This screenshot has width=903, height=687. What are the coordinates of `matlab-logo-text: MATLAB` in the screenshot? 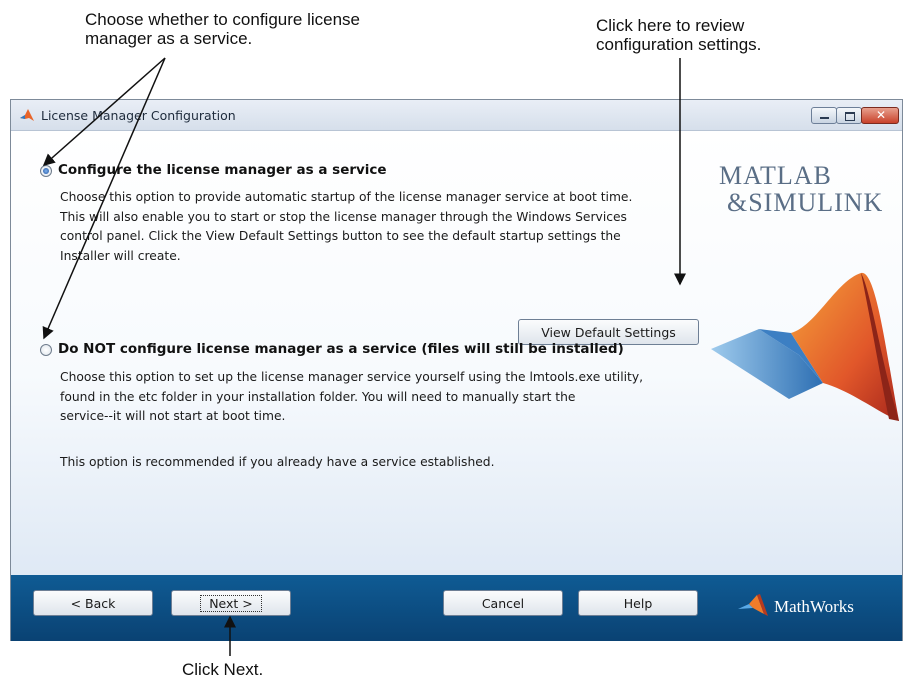 It's located at (775, 175).